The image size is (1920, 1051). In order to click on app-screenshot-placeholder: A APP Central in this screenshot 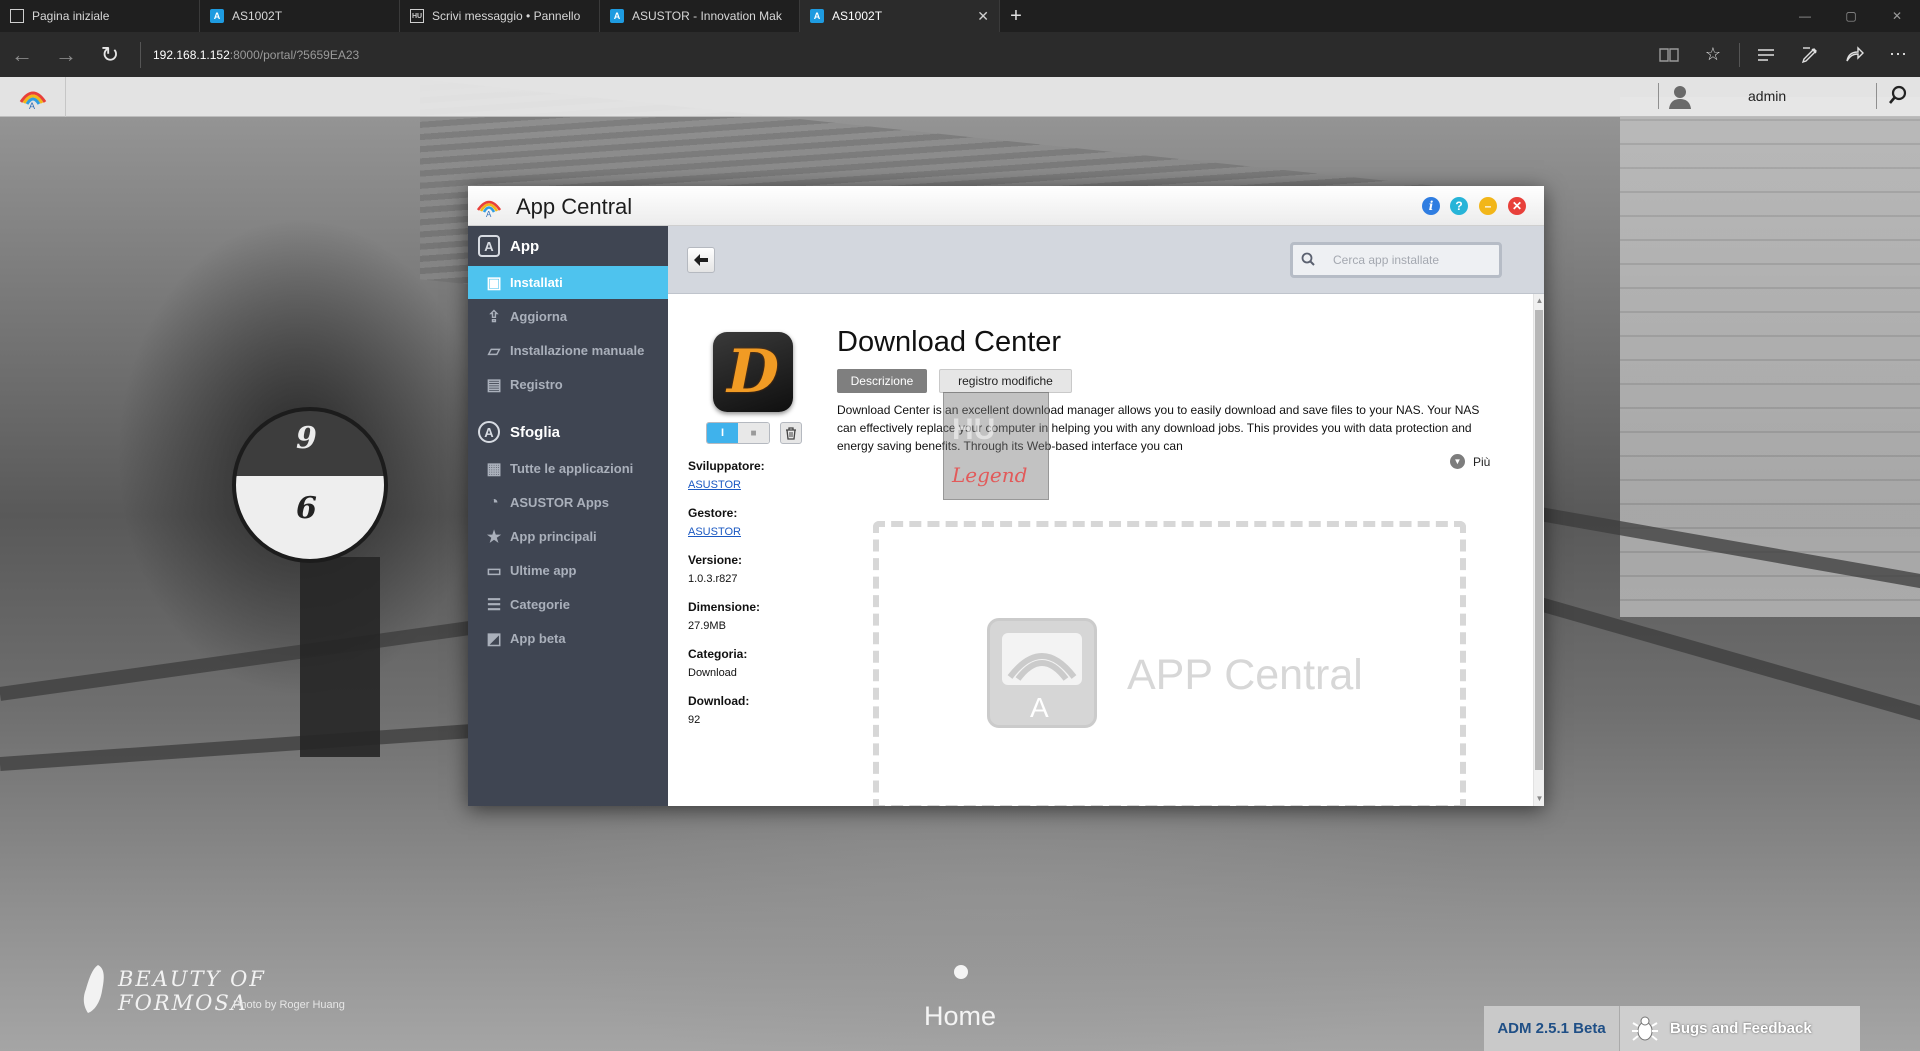, I will do `click(1169, 663)`.